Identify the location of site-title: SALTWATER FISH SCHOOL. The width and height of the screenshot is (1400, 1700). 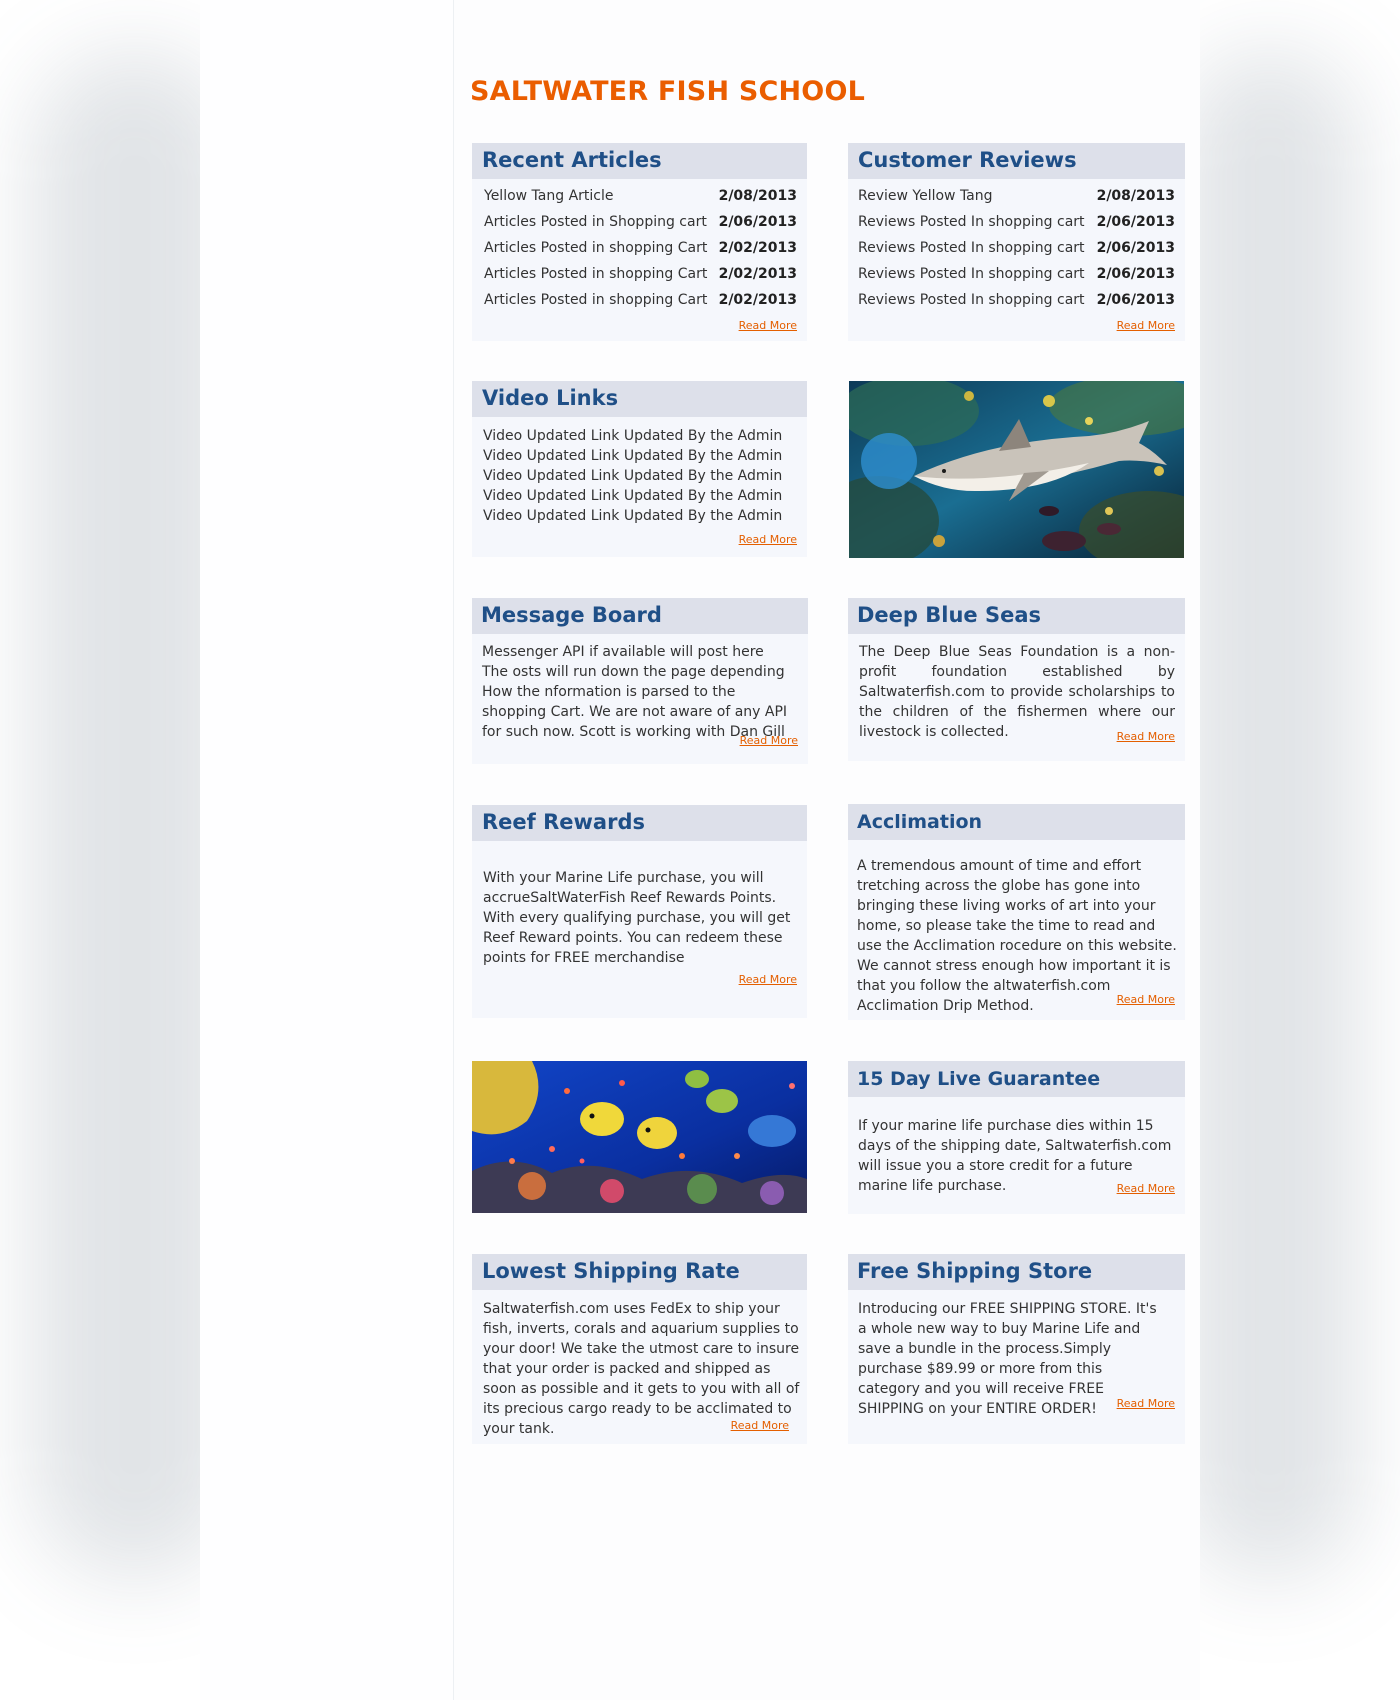
(668, 91).